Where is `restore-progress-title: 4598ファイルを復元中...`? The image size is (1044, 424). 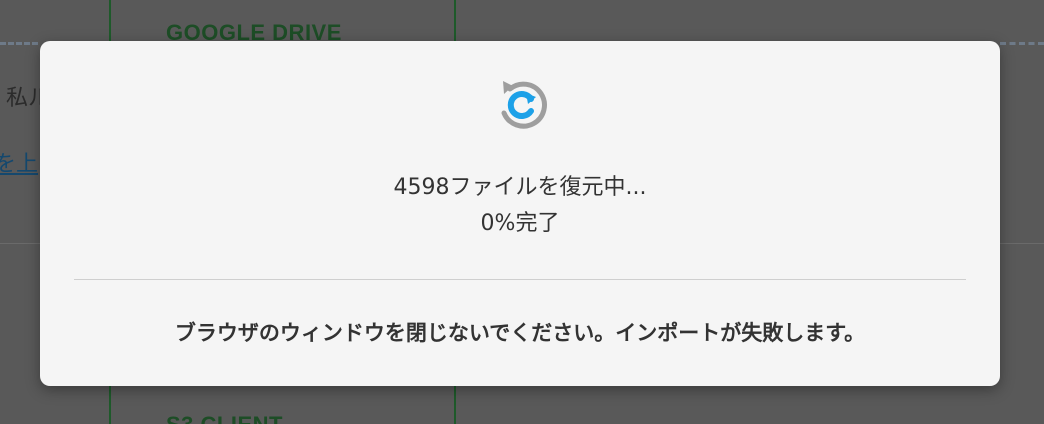 restore-progress-title: 4598ファイルを復元中... is located at coordinates (520, 187).